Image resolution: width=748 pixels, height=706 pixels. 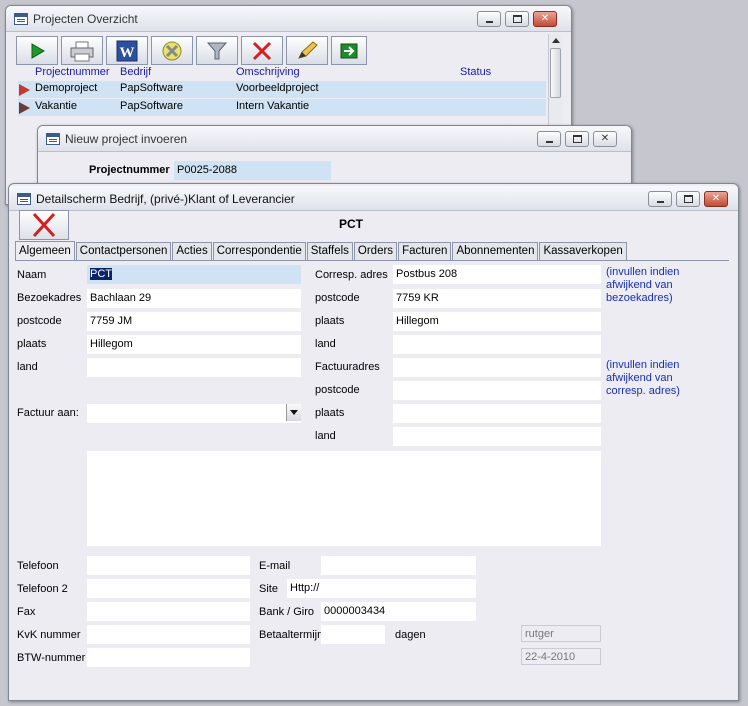 What do you see at coordinates (194, 367) in the screenshot?
I see `land-field` at bounding box center [194, 367].